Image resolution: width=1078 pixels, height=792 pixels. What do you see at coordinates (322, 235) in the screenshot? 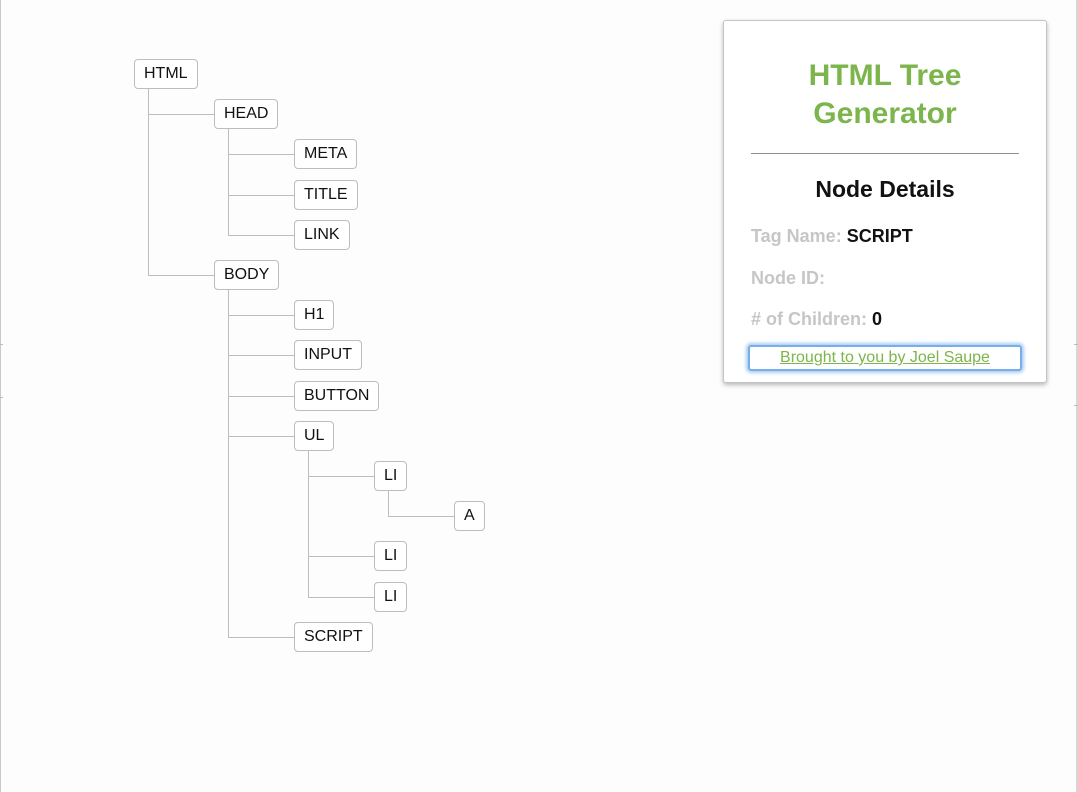
I see `tree-node-link: LINK` at bounding box center [322, 235].